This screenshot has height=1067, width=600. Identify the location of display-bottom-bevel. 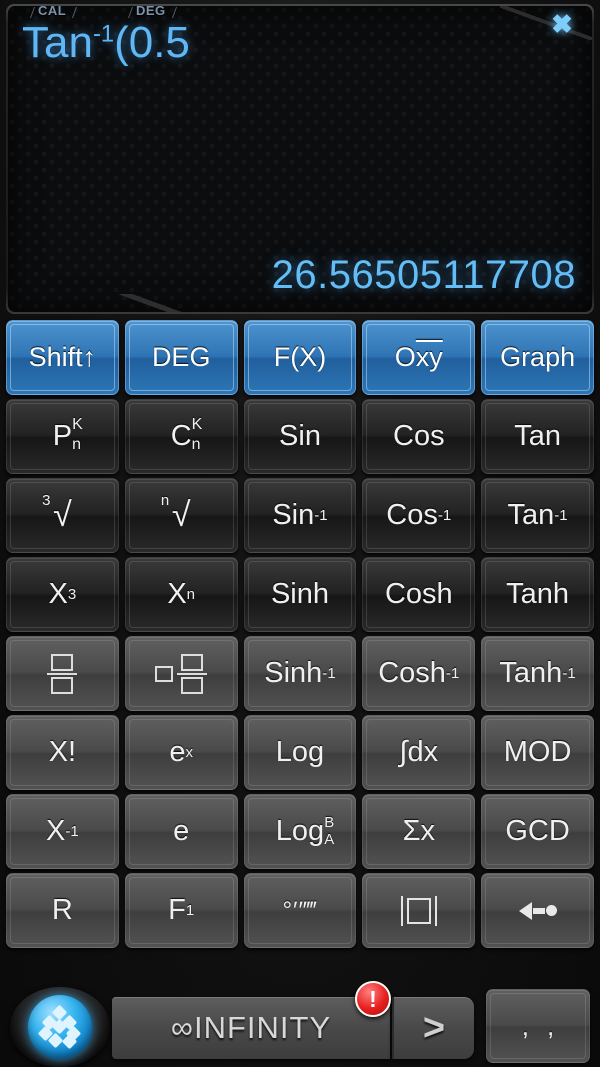
(128, 303).